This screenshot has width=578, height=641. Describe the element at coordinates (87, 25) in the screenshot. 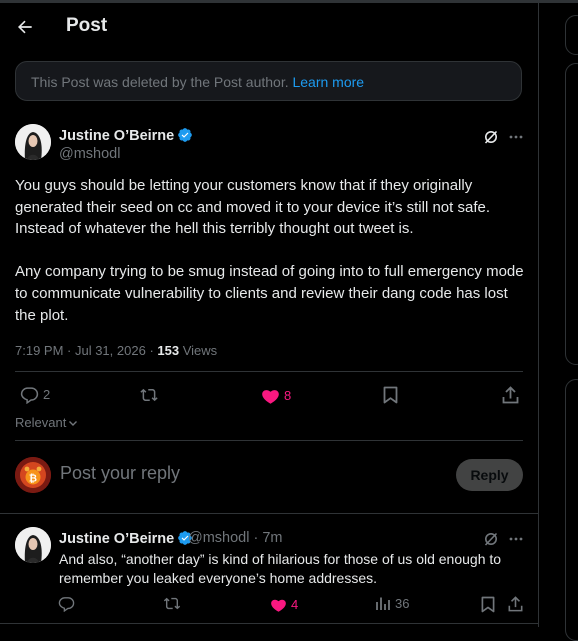

I see `page-title: Post` at that location.